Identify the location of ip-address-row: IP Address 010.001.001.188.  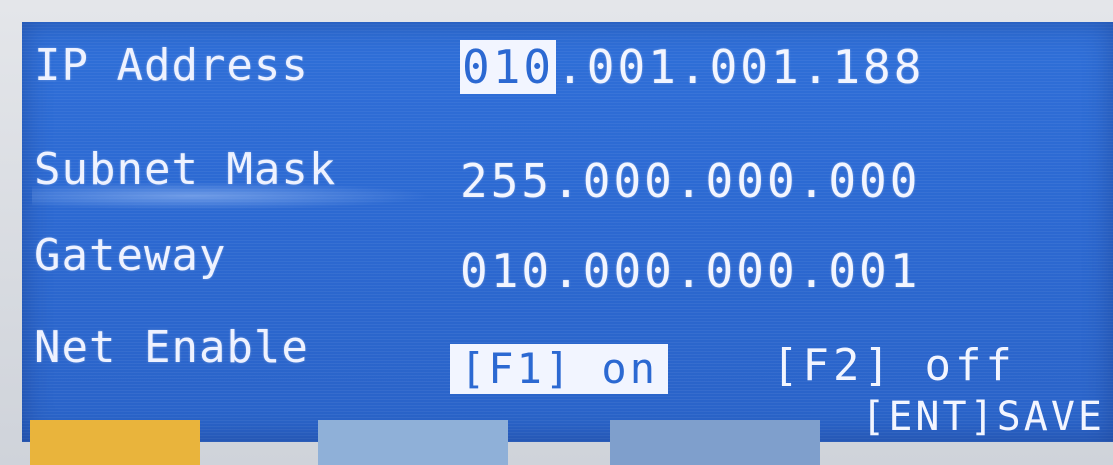
(567, 75).